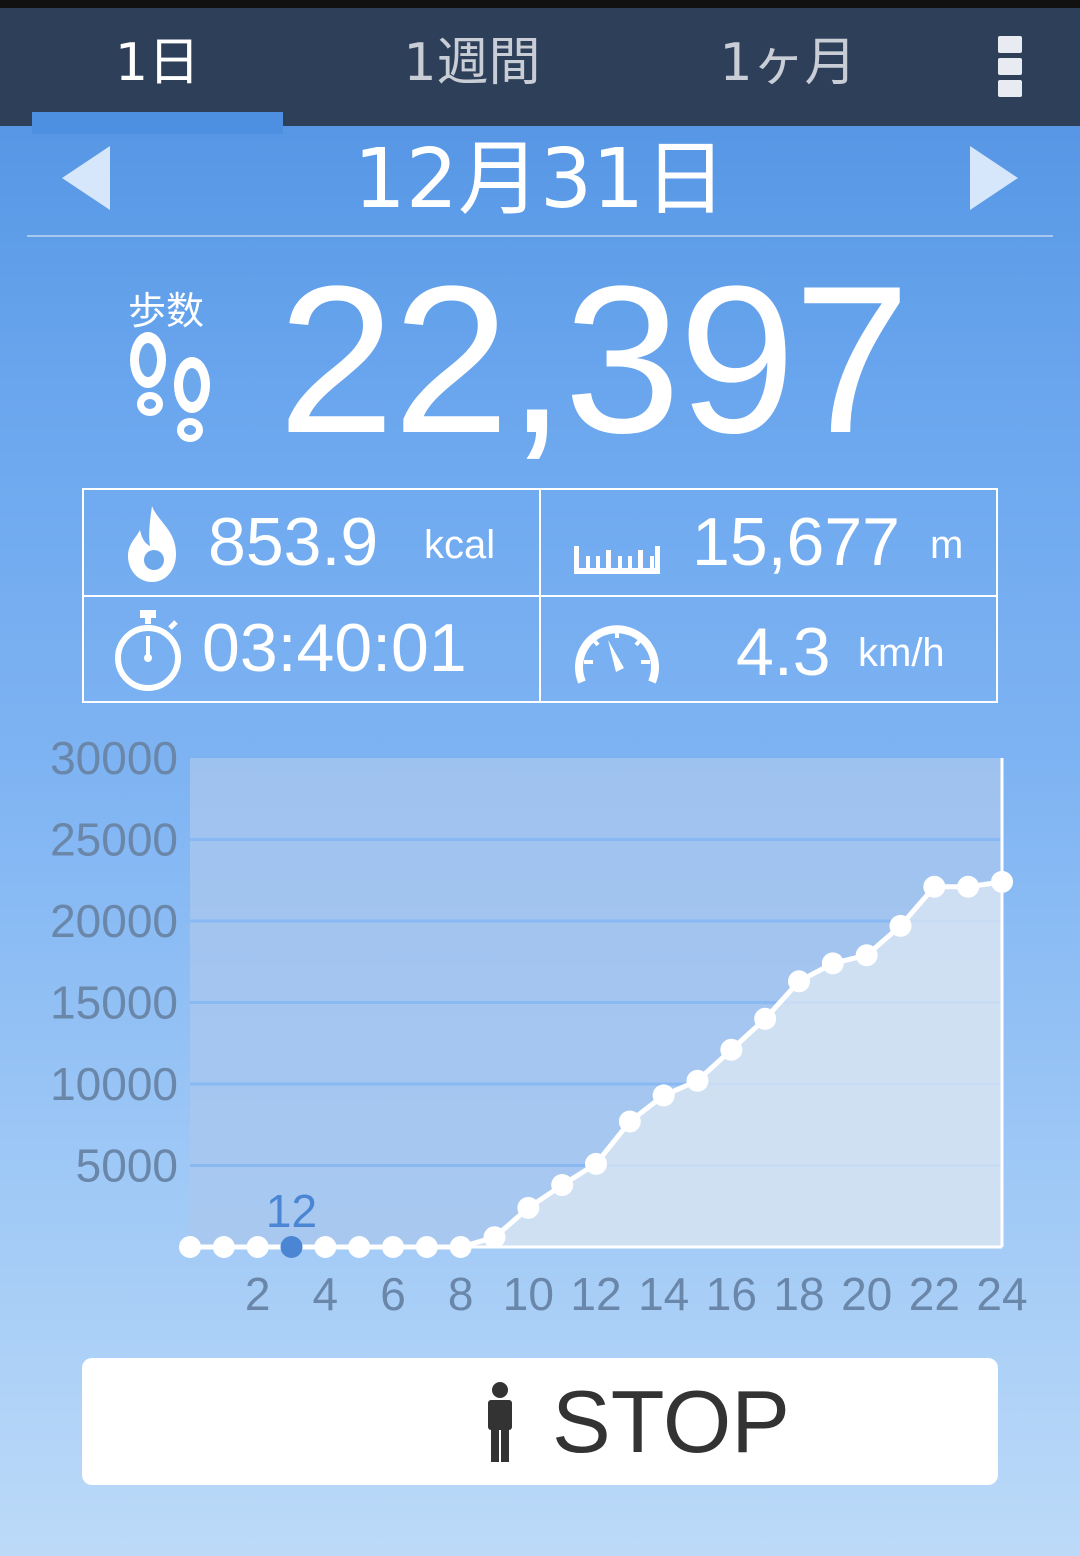  Describe the element at coordinates (1001, 1294) in the screenshot. I see `x-tick-label: 24` at that location.